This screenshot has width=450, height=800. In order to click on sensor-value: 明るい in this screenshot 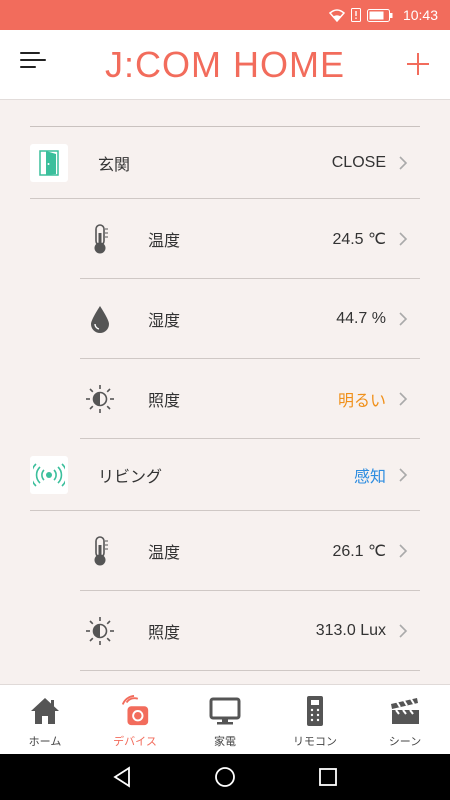, I will do `click(361, 401)`.